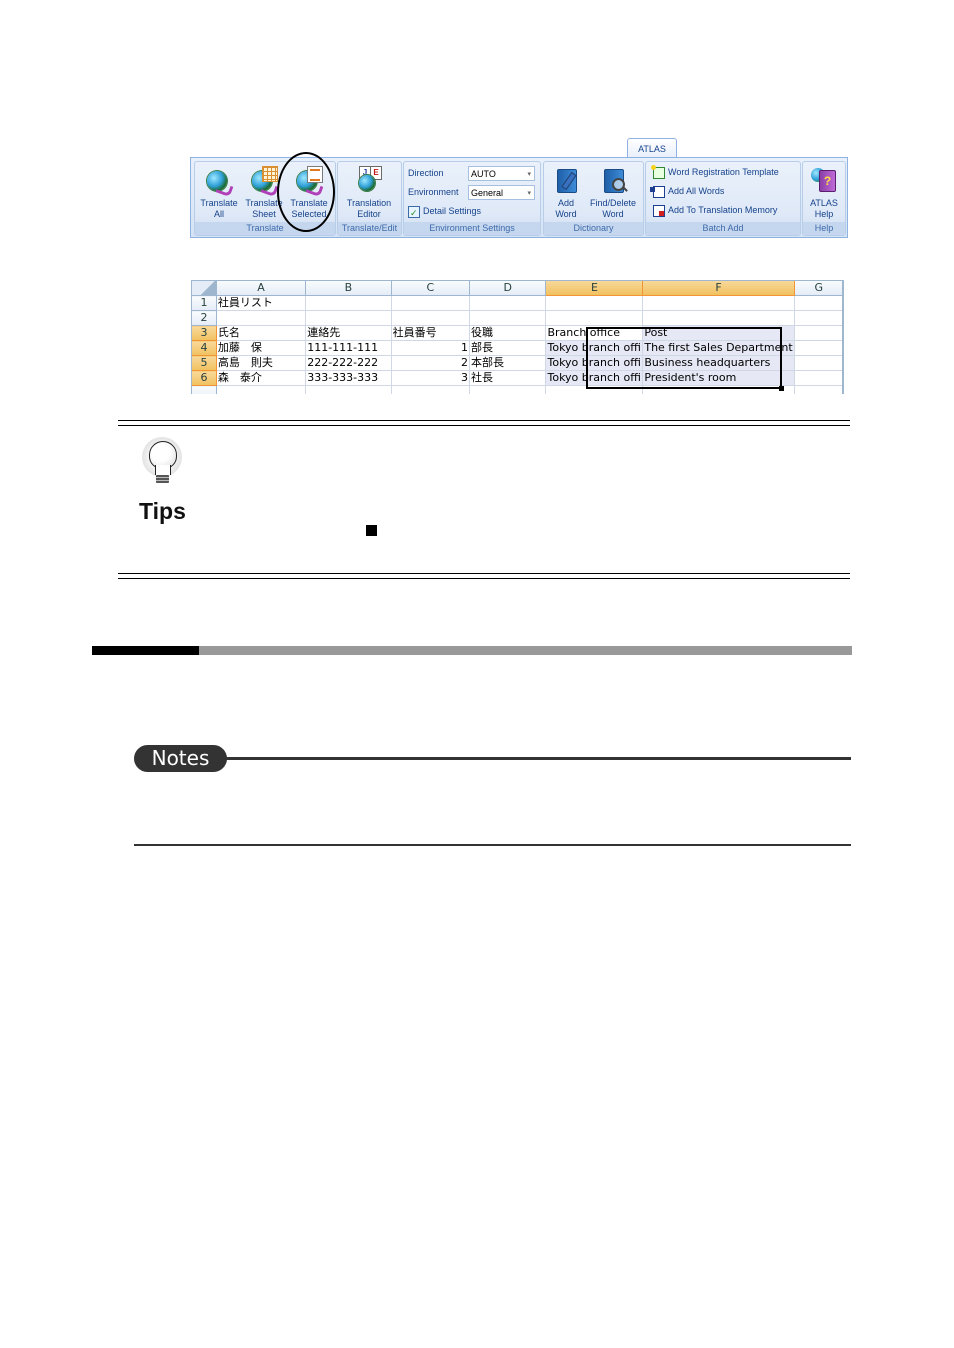  What do you see at coordinates (204, 303) in the screenshot?
I see `row-header: 1` at bounding box center [204, 303].